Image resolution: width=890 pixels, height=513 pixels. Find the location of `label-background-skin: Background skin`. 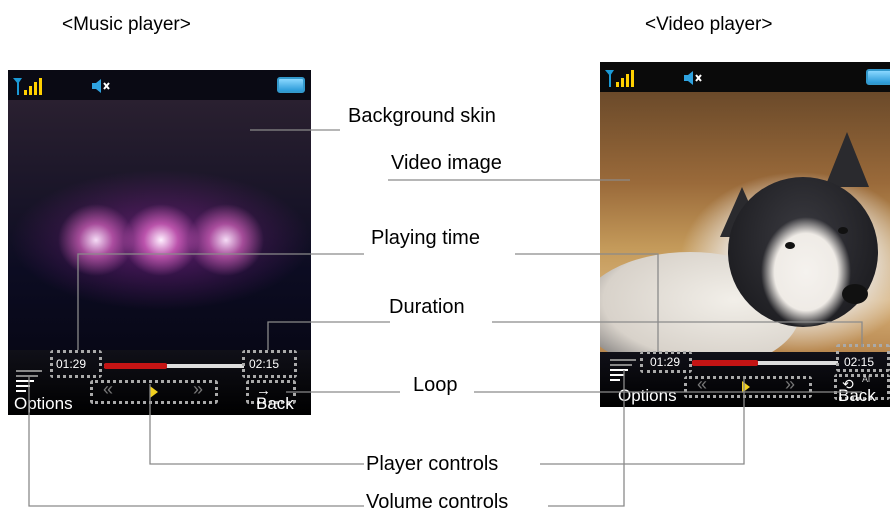

label-background-skin: Background skin is located at coordinates (422, 116).